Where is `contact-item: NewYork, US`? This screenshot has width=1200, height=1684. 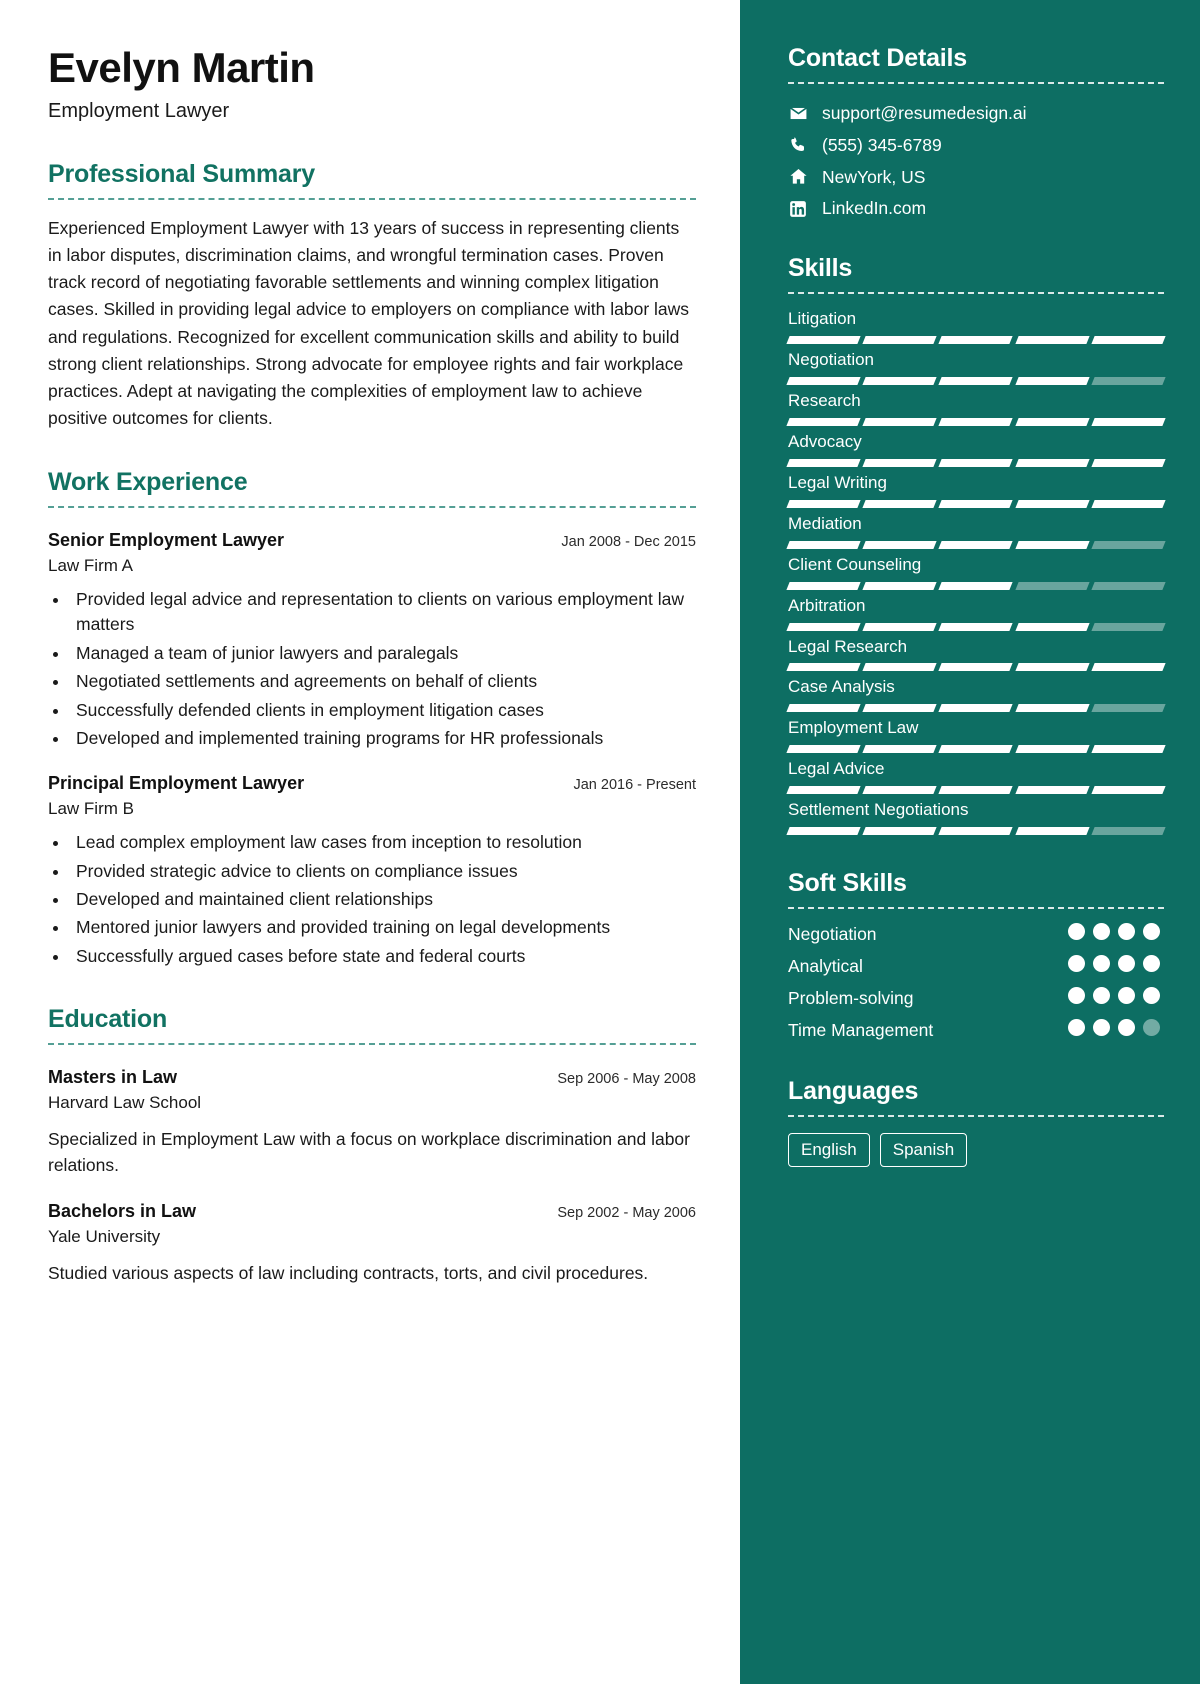 contact-item: NewYork, US is located at coordinates (976, 177).